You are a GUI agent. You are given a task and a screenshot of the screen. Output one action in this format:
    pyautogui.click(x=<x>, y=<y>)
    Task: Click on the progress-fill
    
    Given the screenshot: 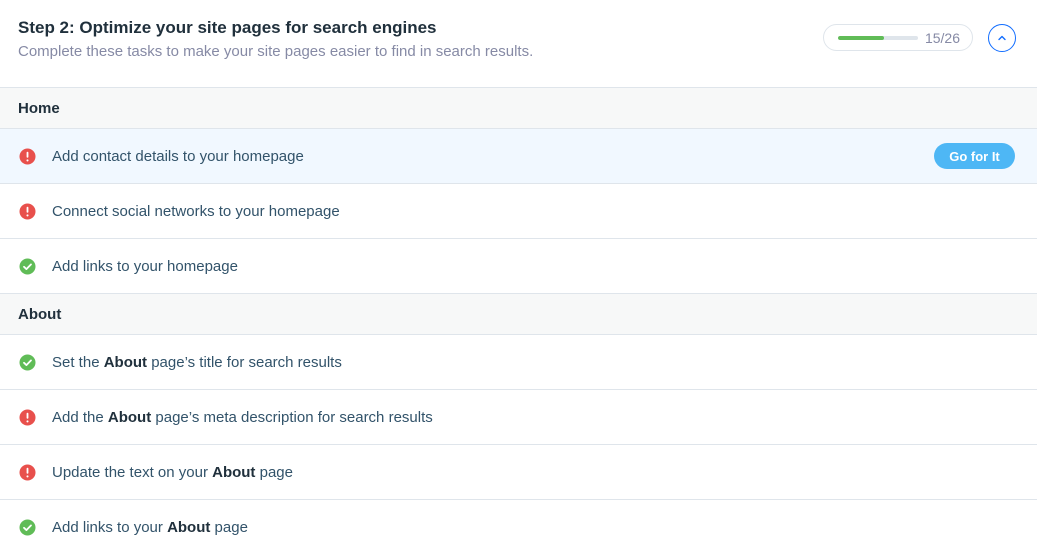 What is the action you would take?
    pyautogui.click(x=861, y=37)
    